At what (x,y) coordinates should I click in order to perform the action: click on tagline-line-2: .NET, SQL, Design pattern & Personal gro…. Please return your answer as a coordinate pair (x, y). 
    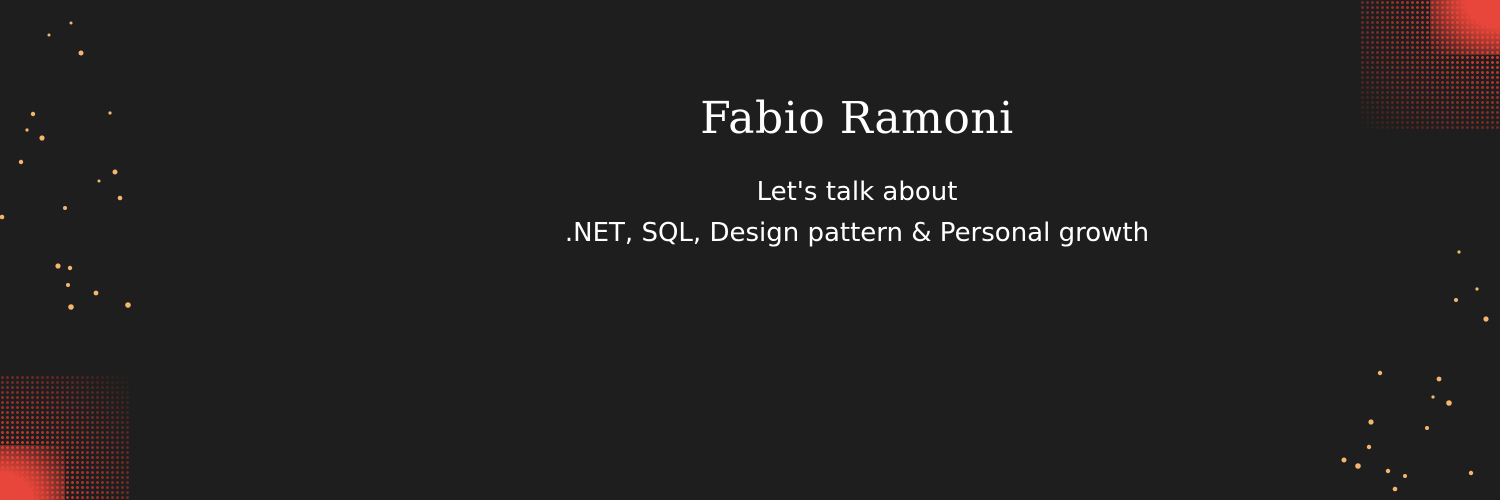
    Looking at the image, I should click on (857, 233).